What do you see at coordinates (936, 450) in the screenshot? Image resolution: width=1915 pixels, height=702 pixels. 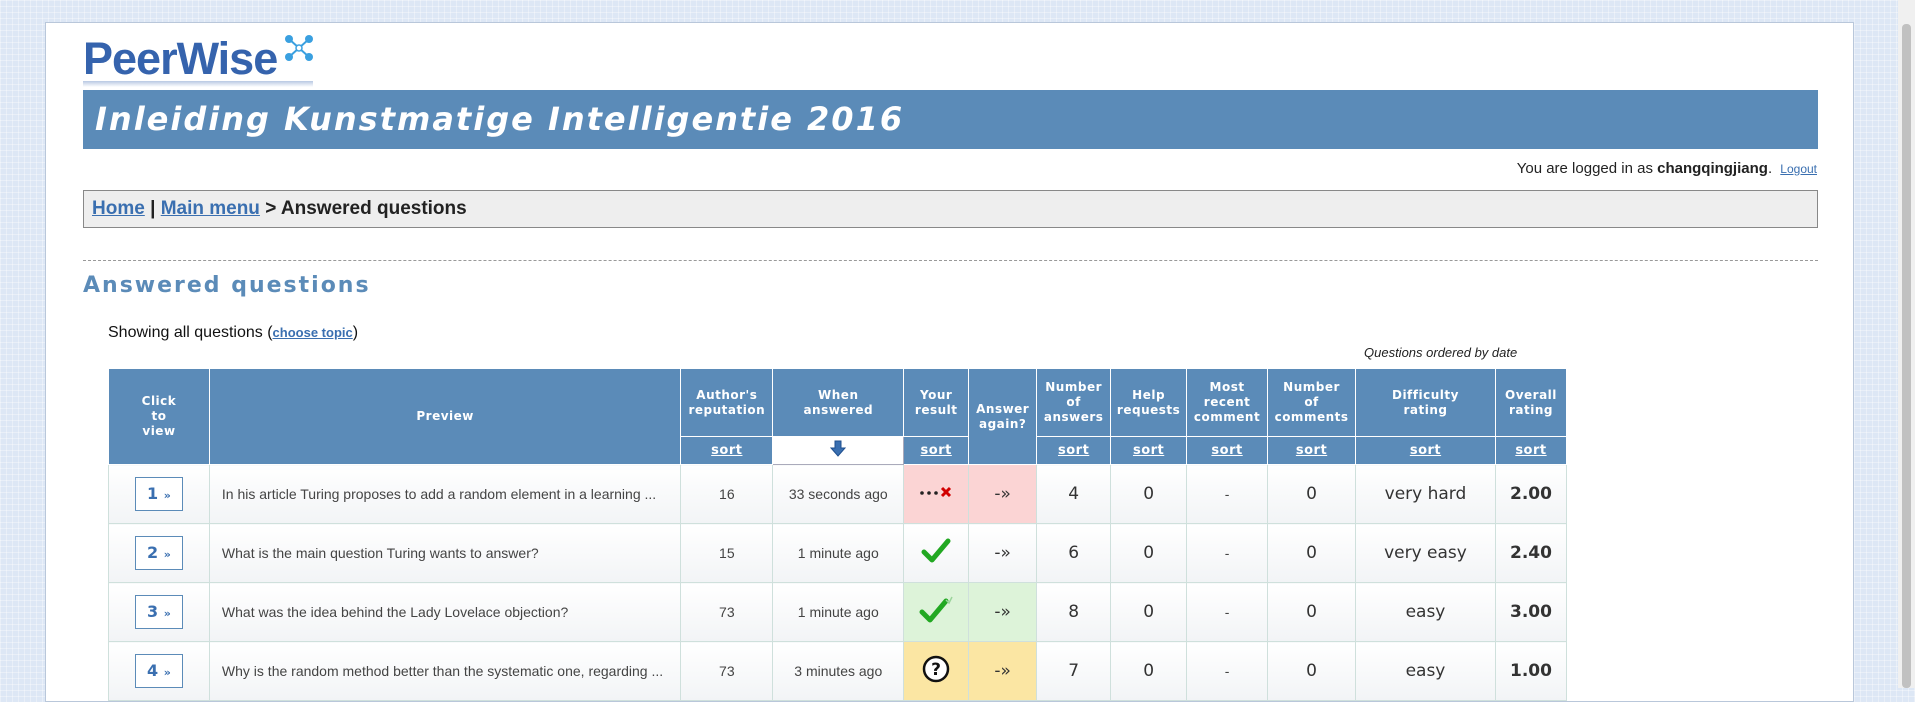 I see `sort-result-link: sort` at bounding box center [936, 450].